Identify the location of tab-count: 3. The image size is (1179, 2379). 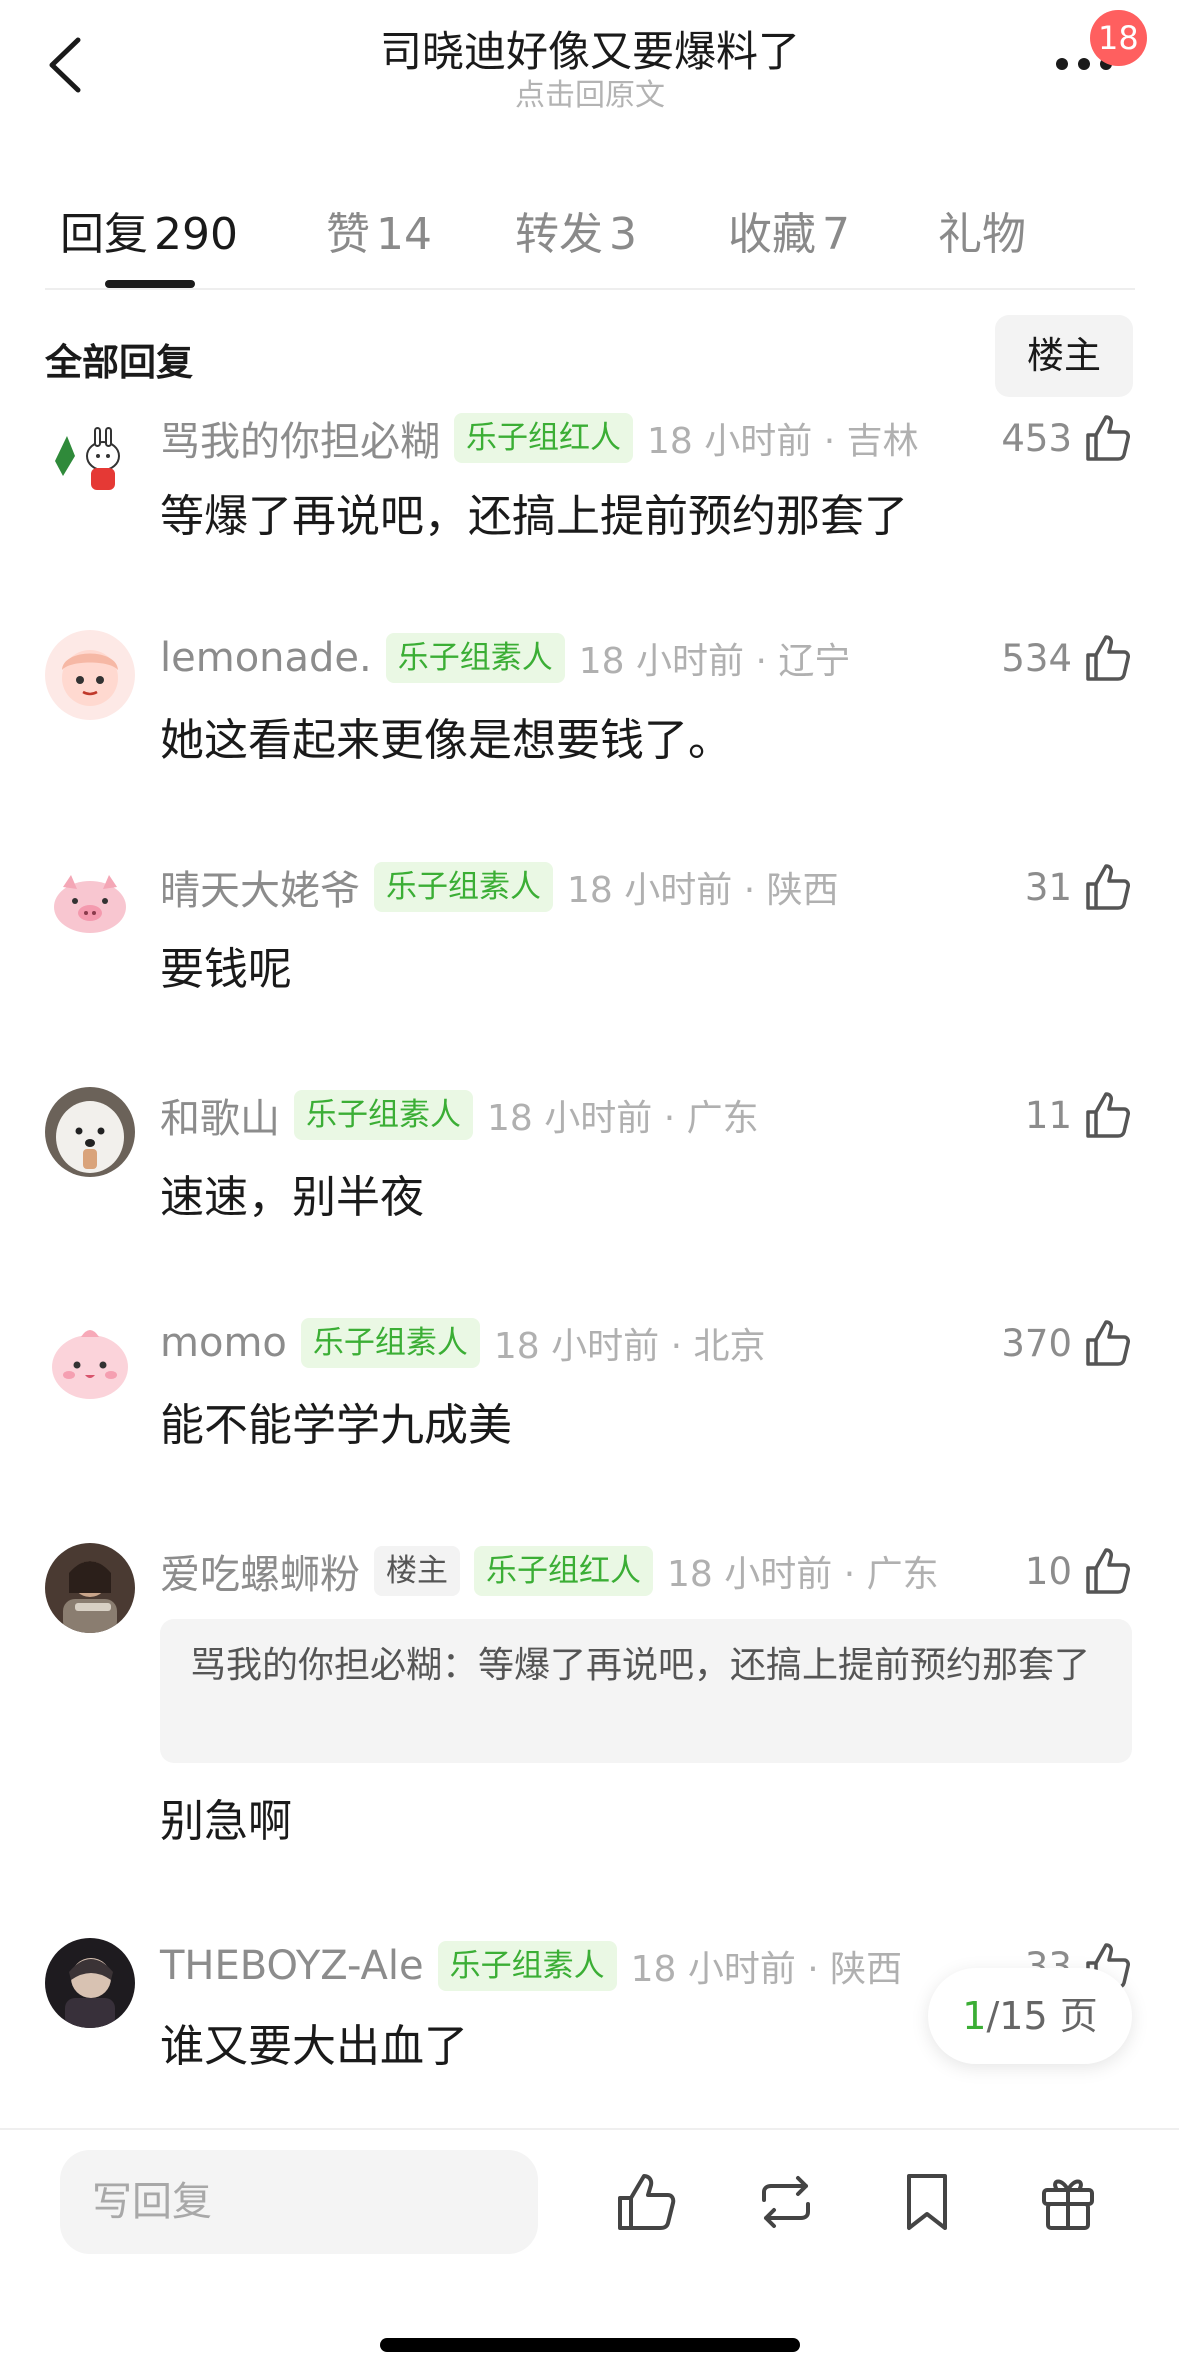
(623, 234).